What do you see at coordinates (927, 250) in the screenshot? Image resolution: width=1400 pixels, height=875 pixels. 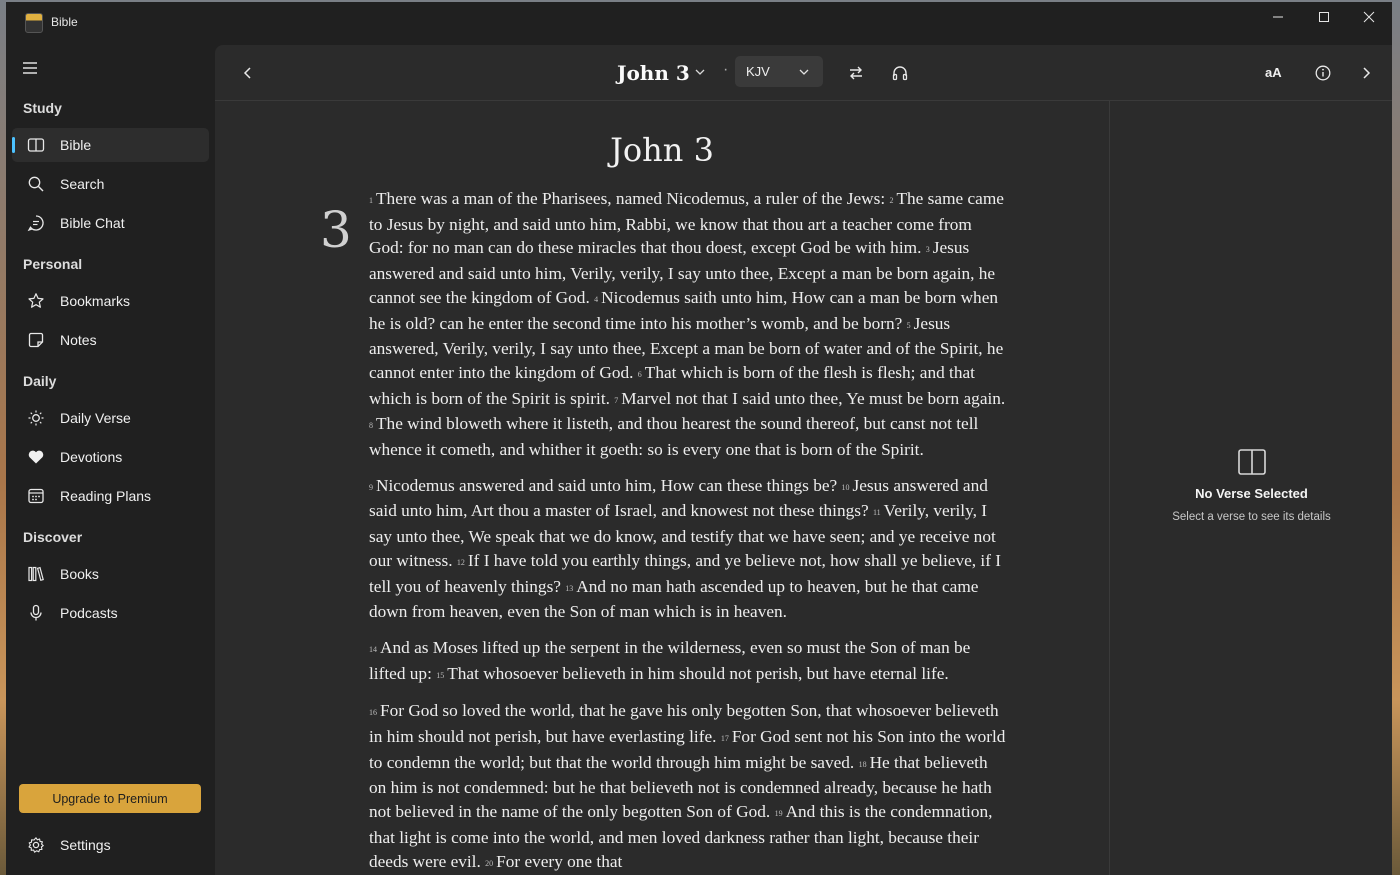 I see `verse-number: 3` at bounding box center [927, 250].